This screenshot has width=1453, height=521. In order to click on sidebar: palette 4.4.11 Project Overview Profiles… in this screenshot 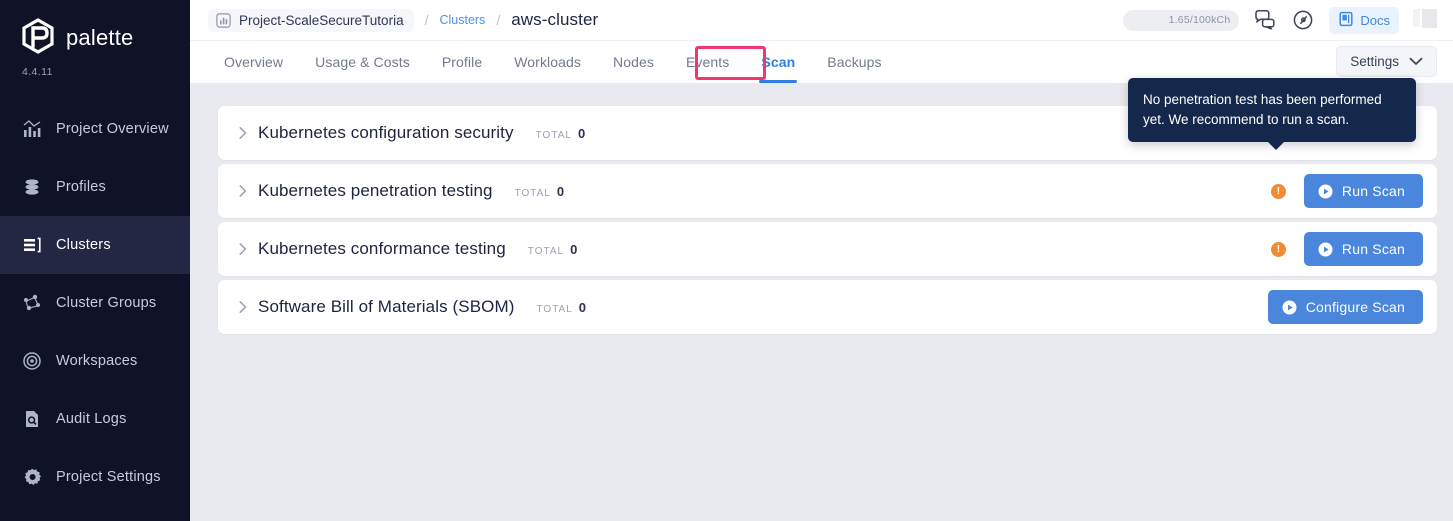, I will do `click(95, 260)`.